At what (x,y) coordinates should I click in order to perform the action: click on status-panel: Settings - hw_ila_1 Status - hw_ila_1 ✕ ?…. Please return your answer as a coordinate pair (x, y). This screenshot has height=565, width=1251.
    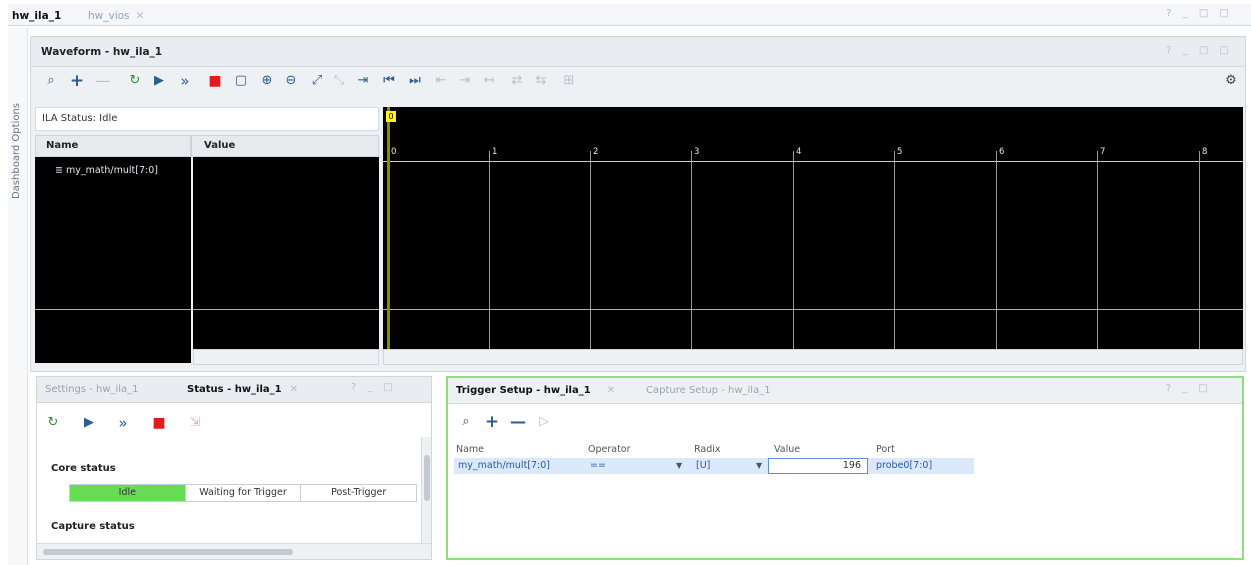
    Looking at the image, I should click on (234, 468).